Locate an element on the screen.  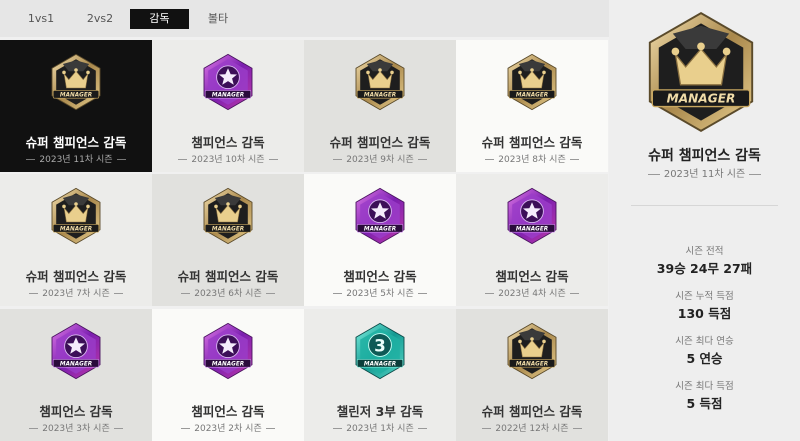
card-season: 2023년 1차 시즌 is located at coordinates (380, 427).